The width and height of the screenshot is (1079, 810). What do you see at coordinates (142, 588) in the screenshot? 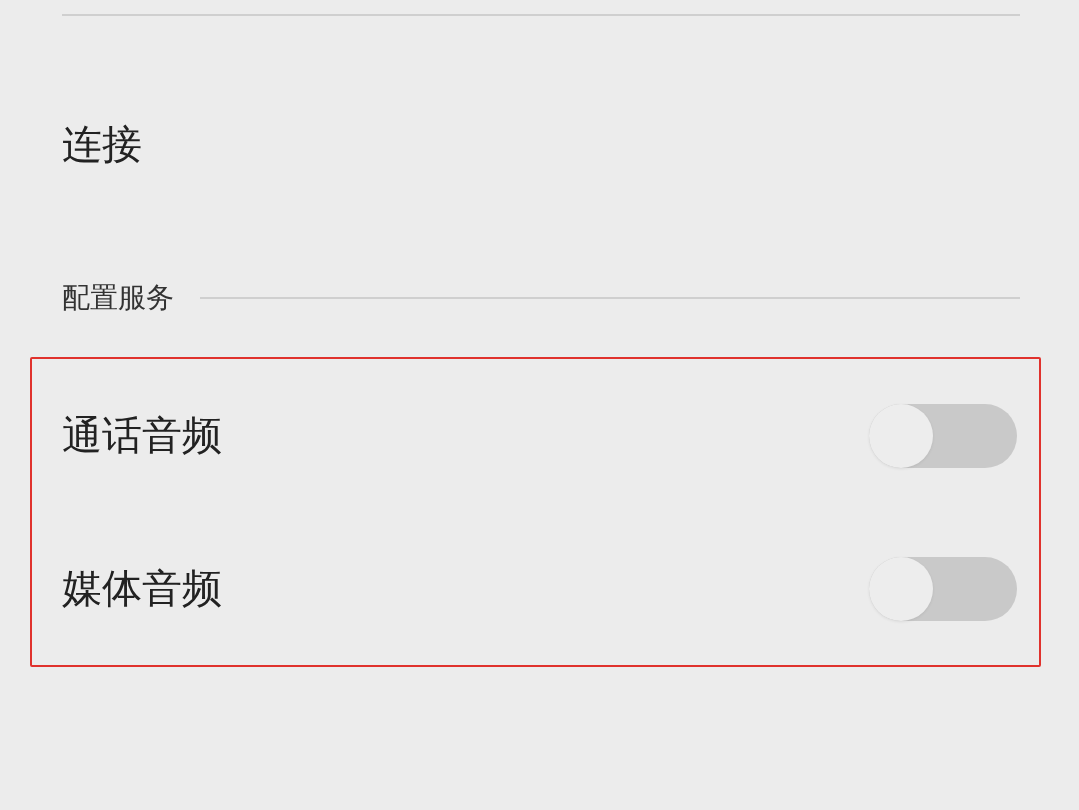
I see `setting-label: 媒体音频` at bounding box center [142, 588].